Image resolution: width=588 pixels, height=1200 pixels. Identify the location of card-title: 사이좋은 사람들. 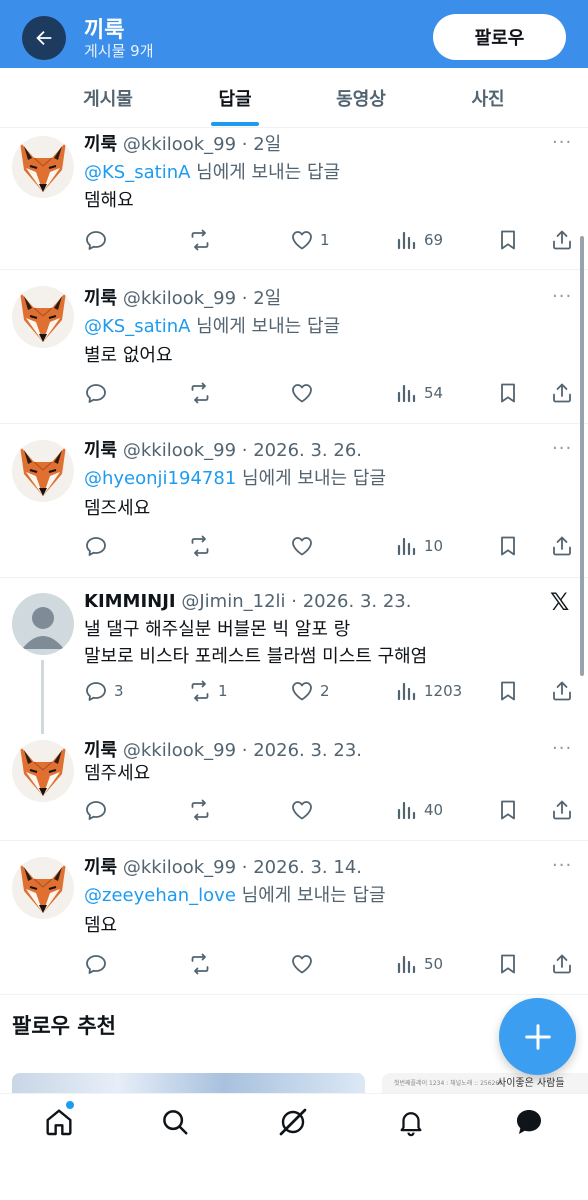
(531, 1083).